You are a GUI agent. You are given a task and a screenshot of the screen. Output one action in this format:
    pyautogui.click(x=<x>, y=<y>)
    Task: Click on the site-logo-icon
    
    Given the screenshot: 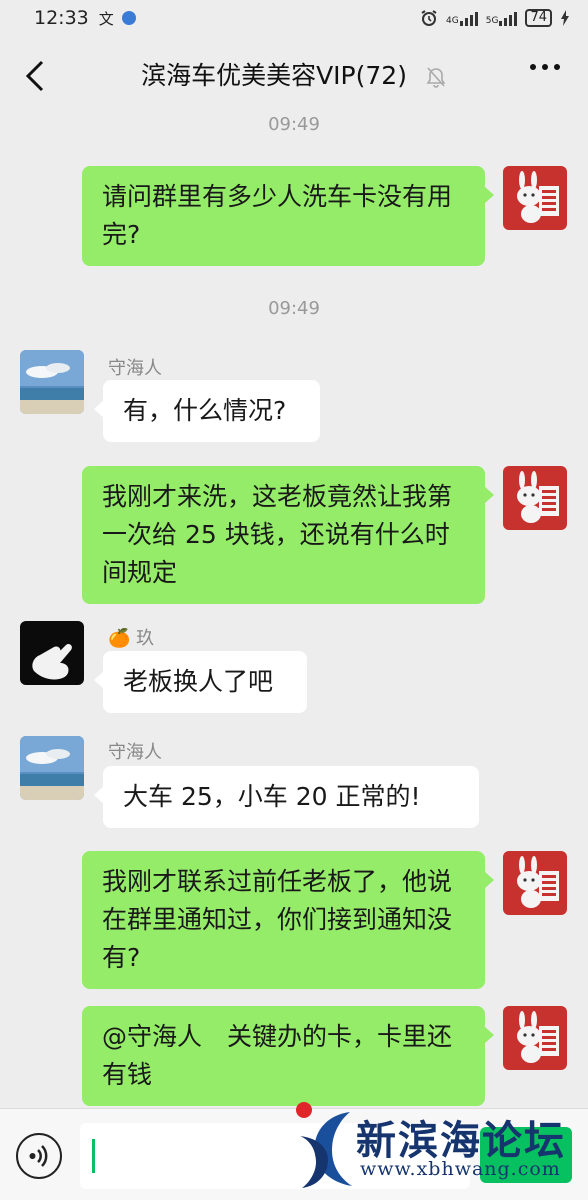 What is the action you would take?
    pyautogui.click(x=324, y=1145)
    